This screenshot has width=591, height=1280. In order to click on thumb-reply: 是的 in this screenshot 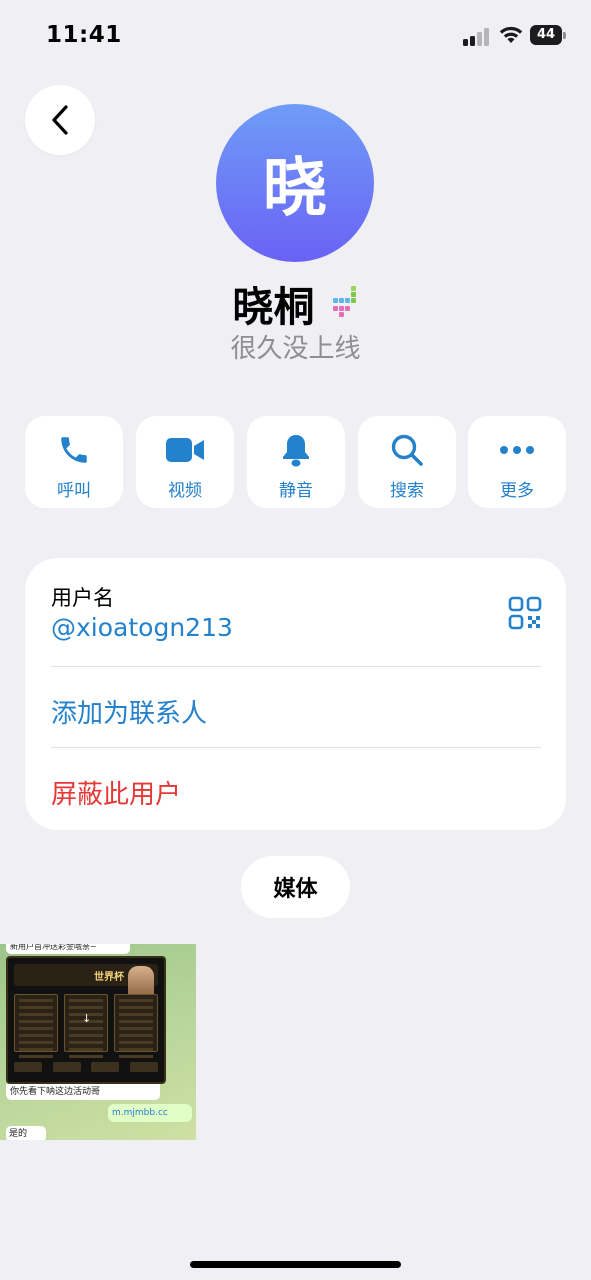, I will do `click(26, 1133)`.